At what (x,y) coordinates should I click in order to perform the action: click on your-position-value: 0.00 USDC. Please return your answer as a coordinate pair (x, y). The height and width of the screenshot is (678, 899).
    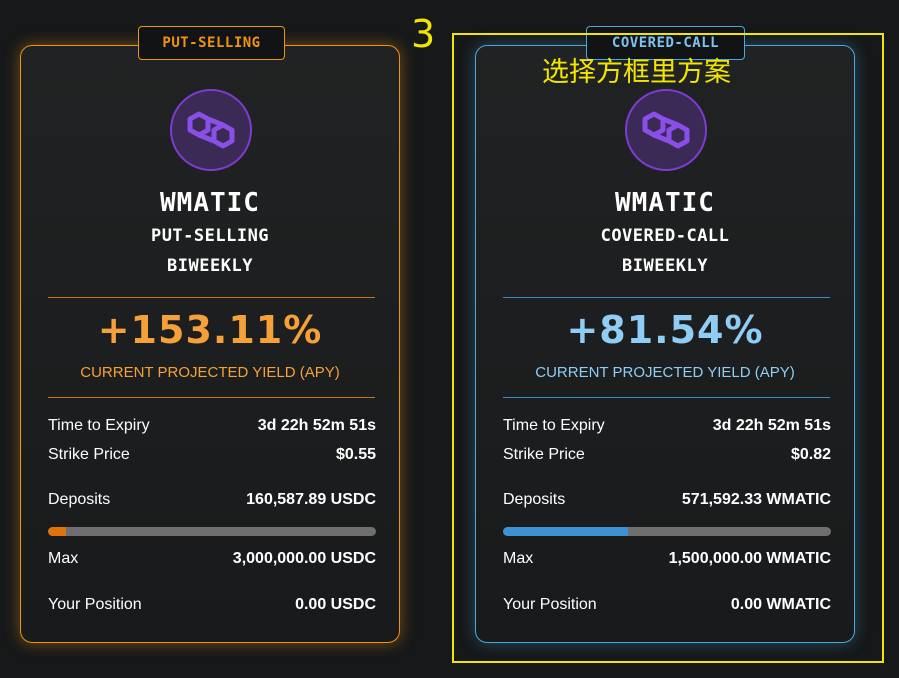
    Looking at the image, I should click on (335, 604).